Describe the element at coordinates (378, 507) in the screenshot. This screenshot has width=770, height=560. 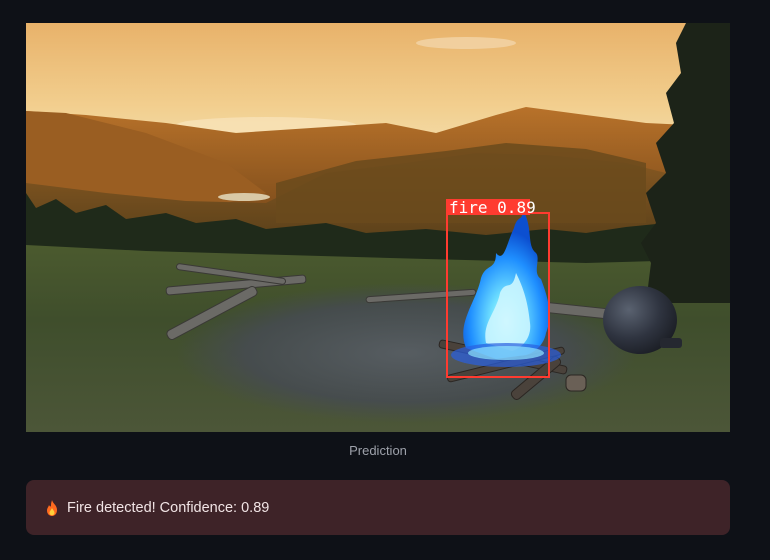
I see `fire-alert-banner: Fire detected! Confidence: 0.89` at that location.